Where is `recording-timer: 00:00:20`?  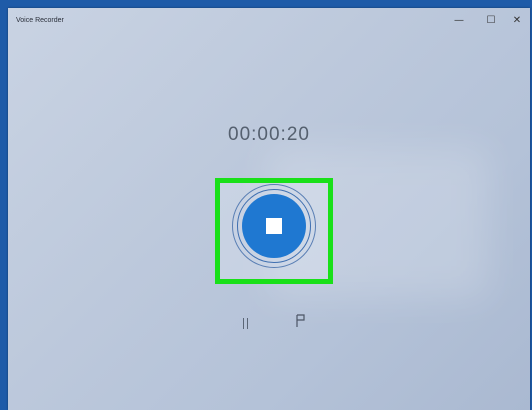
recording-timer: 00:00:20 is located at coordinates (269, 134).